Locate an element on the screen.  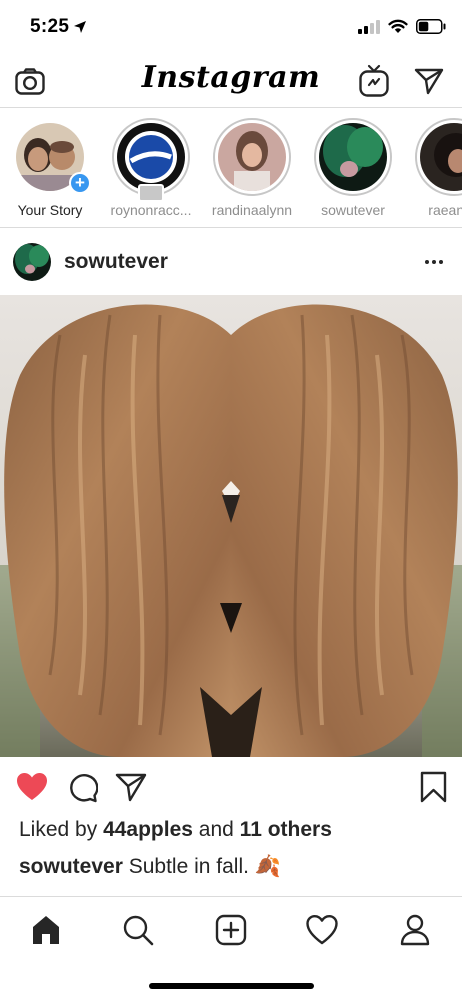
story-username: randinaalynn is located at coordinates (252, 210).